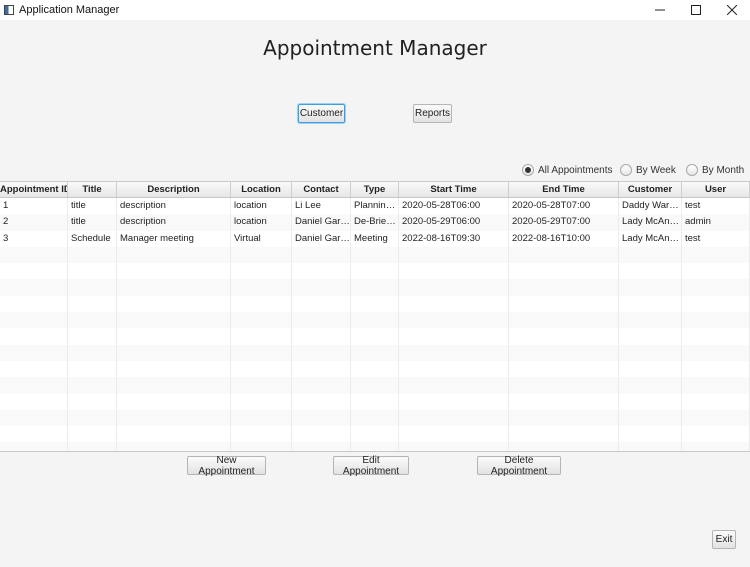  What do you see at coordinates (564, 189) in the screenshot?
I see `column-header: End Time` at bounding box center [564, 189].